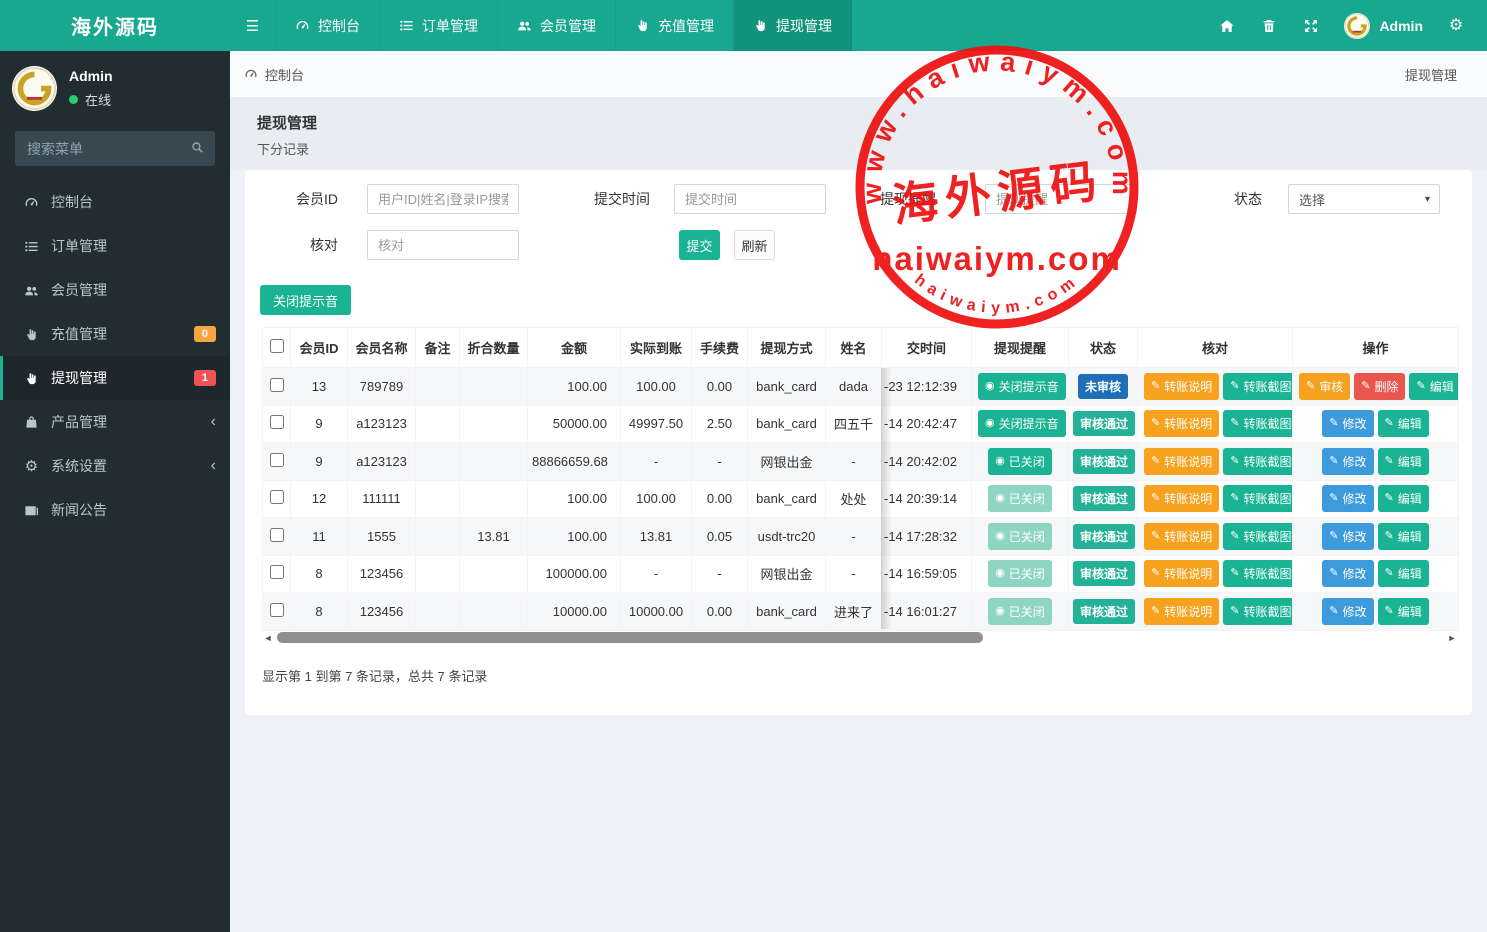 Image resolution: width=1487 pixels, height=932 pixels. What do you see at coordinates (1061, 199) in the screenshot?
I see `withdraw-remind-input` at bounding box center [1061, 199].